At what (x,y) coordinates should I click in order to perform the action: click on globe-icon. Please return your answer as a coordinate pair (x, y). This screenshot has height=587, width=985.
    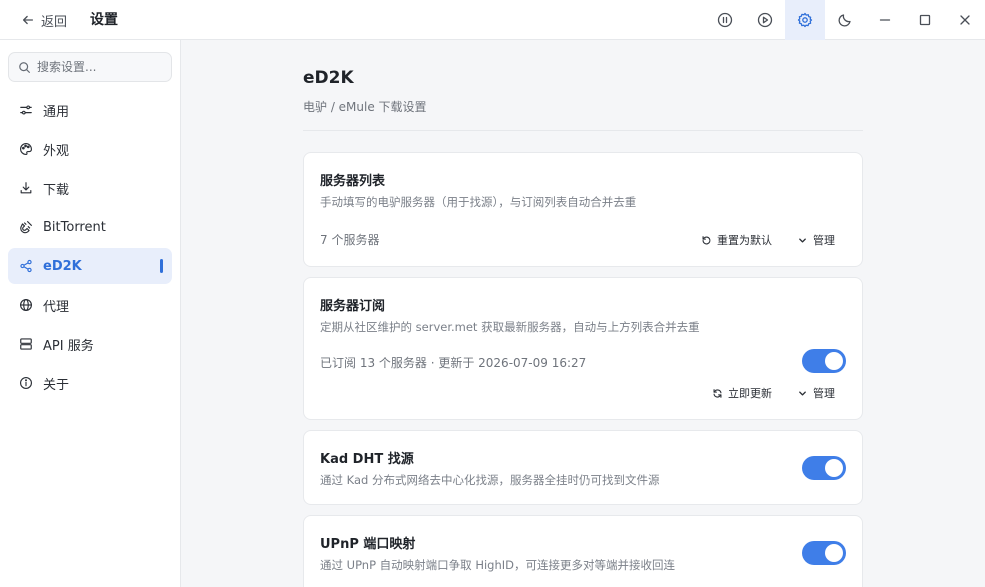
    Looking at the image, I should click on (26, 305).